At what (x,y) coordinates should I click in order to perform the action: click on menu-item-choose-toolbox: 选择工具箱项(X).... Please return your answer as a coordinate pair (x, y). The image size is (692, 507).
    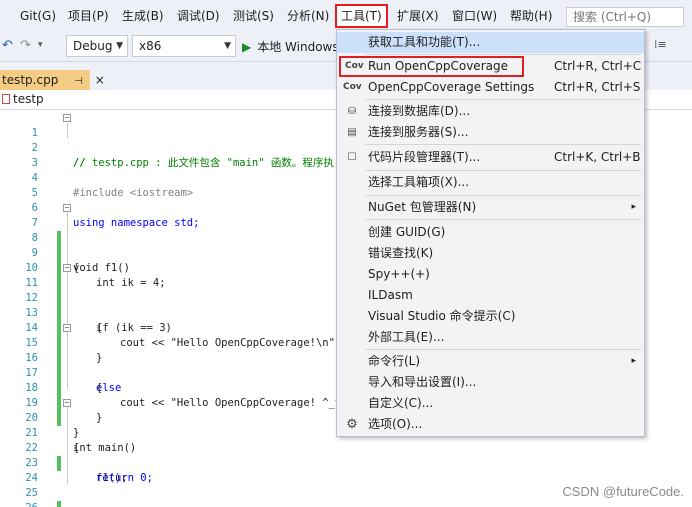
    Looking at the image, I should click on (490, 182).